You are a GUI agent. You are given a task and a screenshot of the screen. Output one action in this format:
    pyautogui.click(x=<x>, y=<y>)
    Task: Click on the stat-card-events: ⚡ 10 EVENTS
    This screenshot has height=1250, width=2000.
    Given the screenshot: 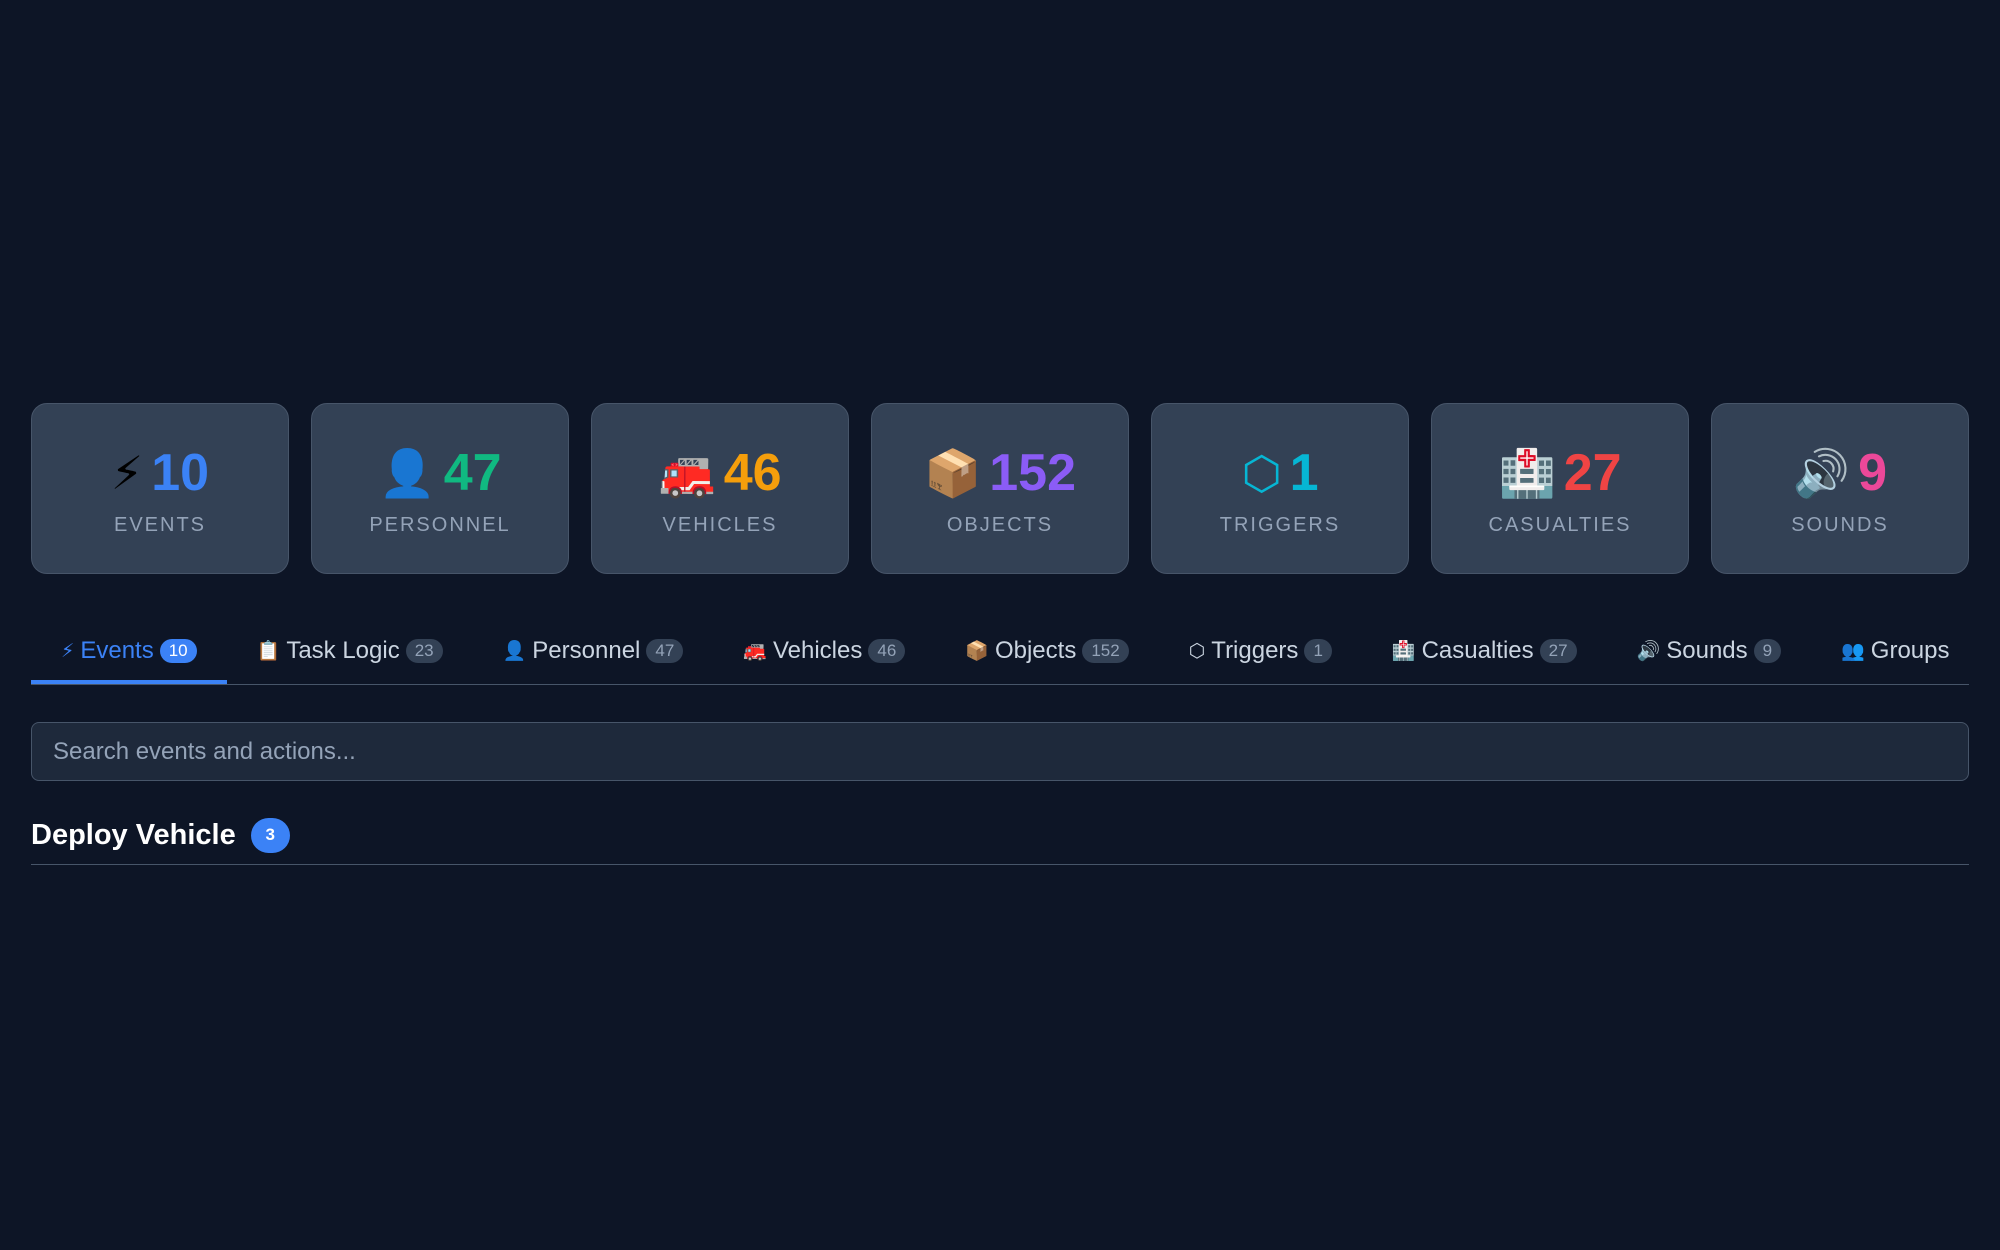 What is the action you would take?
    pyautogui.click(x=160, y=488)
    